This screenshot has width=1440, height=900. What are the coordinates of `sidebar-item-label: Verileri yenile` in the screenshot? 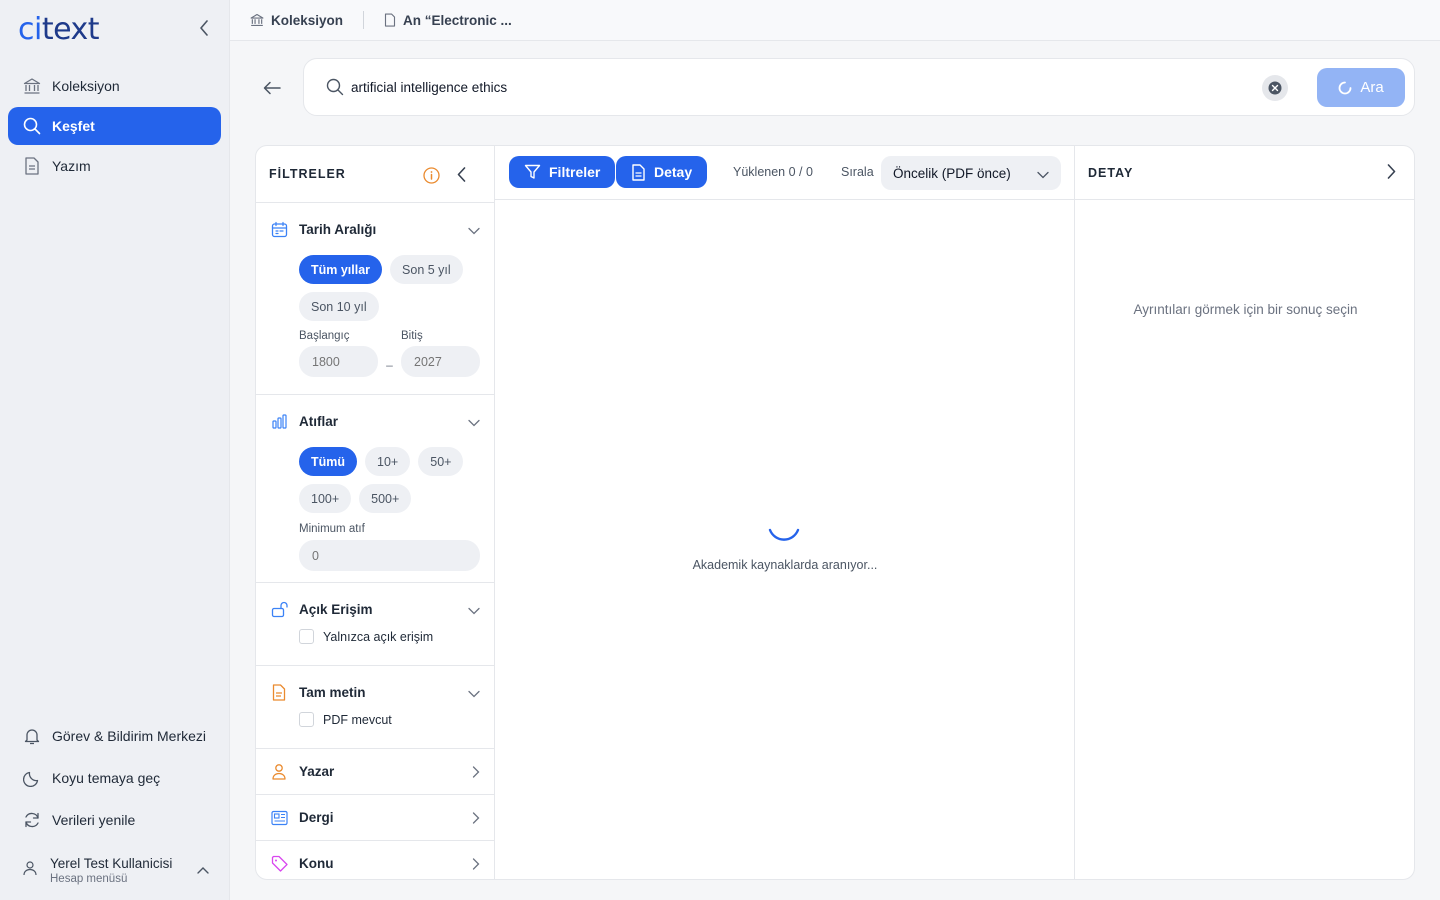 It's located at (94, 820).